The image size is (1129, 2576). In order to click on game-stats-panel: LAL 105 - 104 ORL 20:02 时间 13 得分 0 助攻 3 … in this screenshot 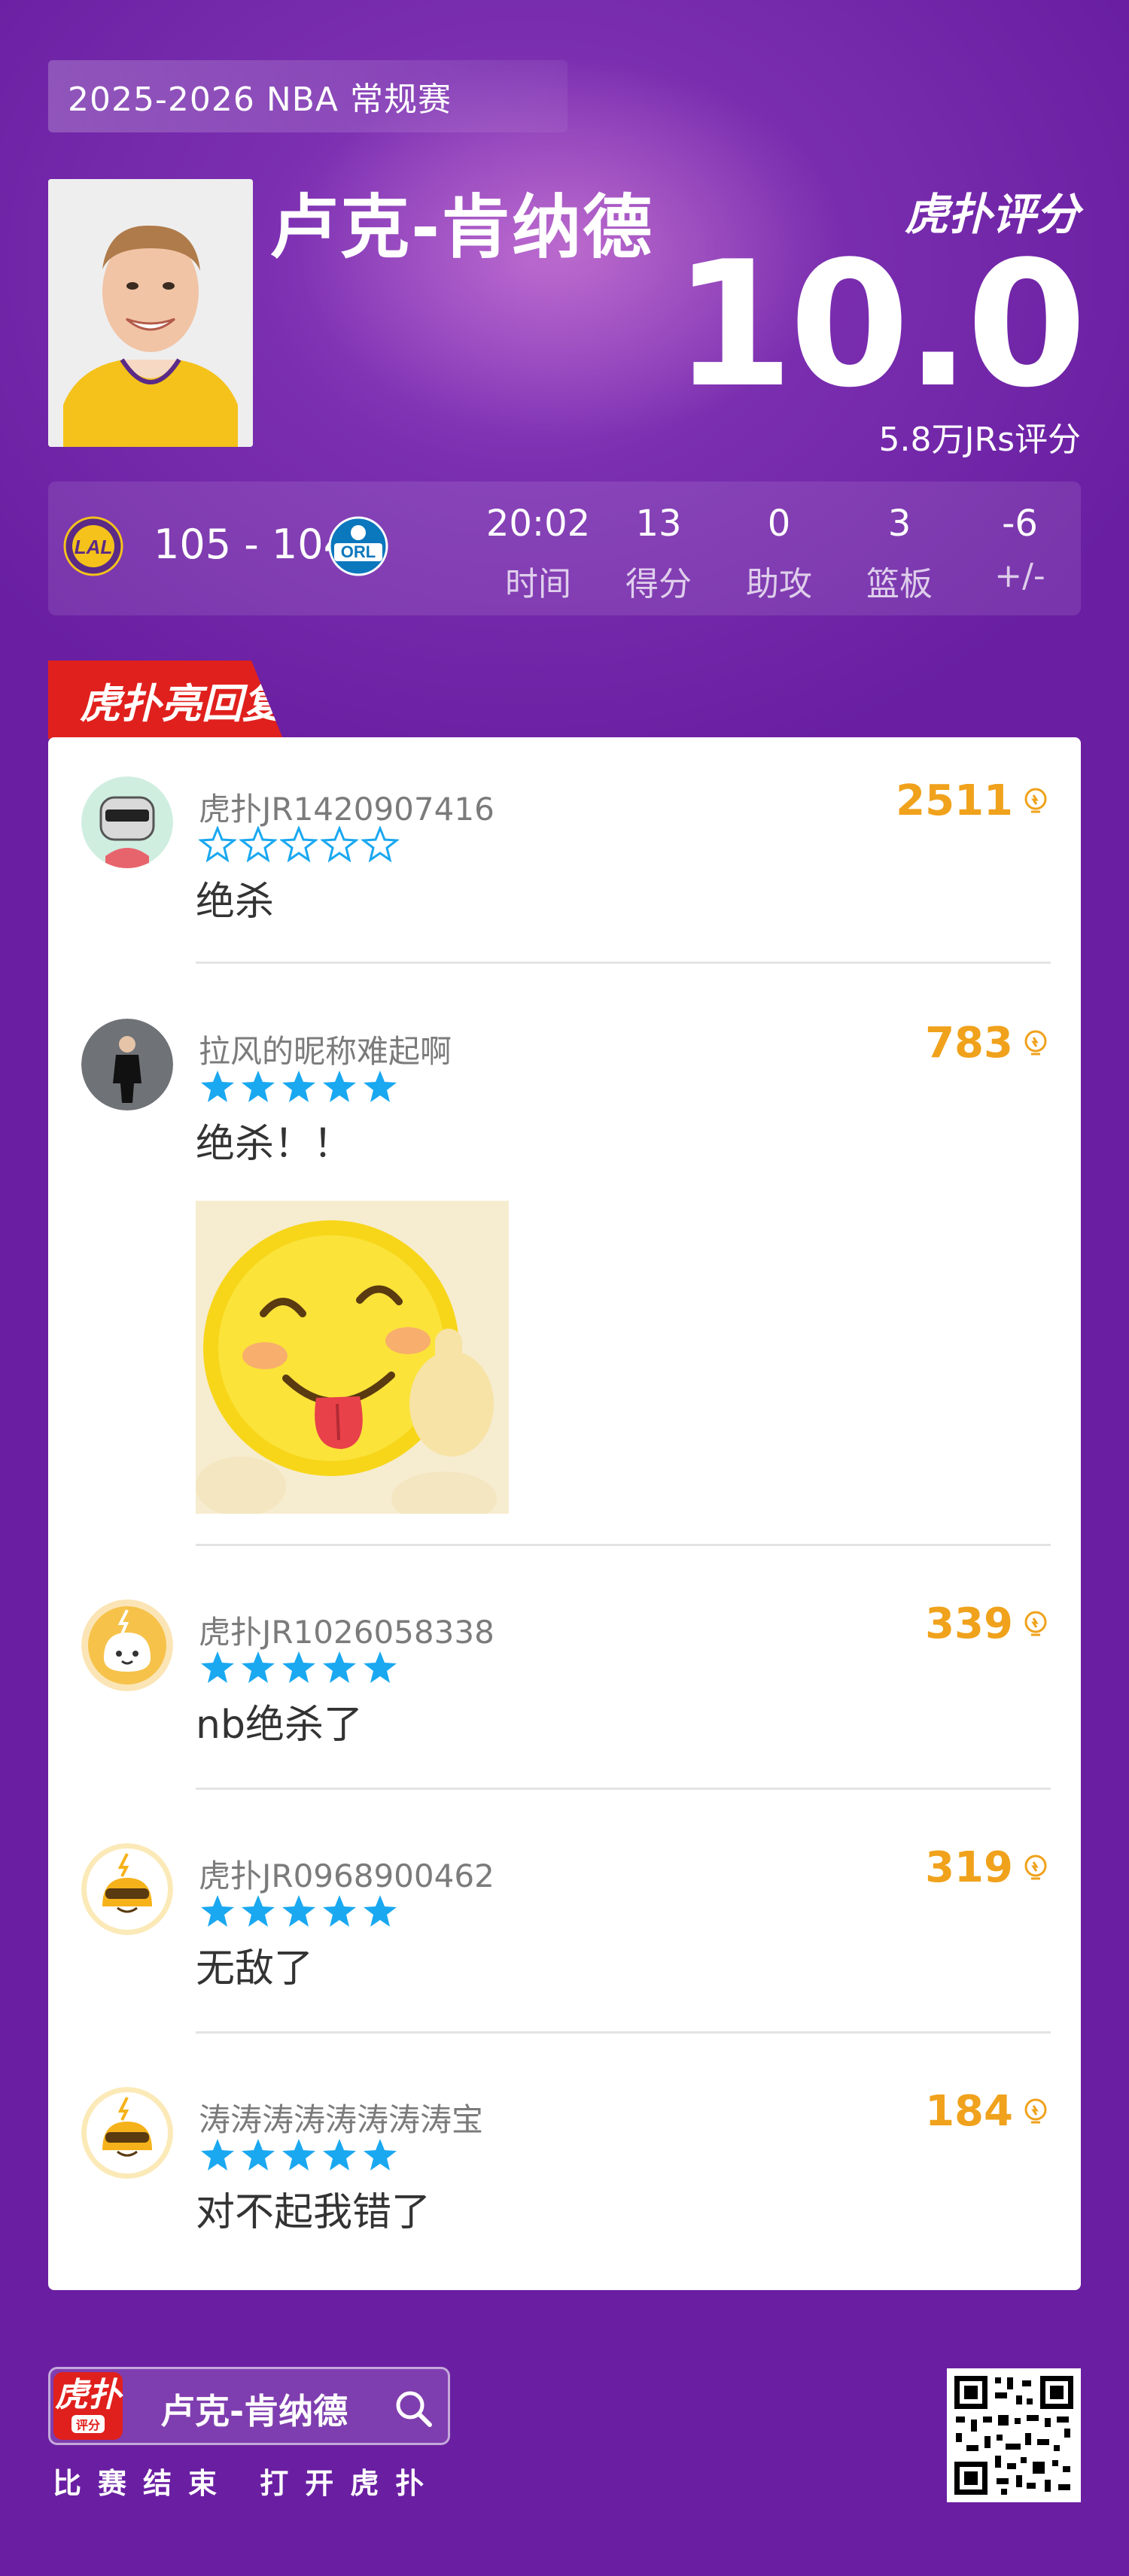, I will do `click(564, 548)`.